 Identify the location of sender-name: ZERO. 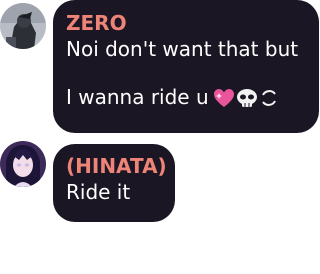
(96, 23).